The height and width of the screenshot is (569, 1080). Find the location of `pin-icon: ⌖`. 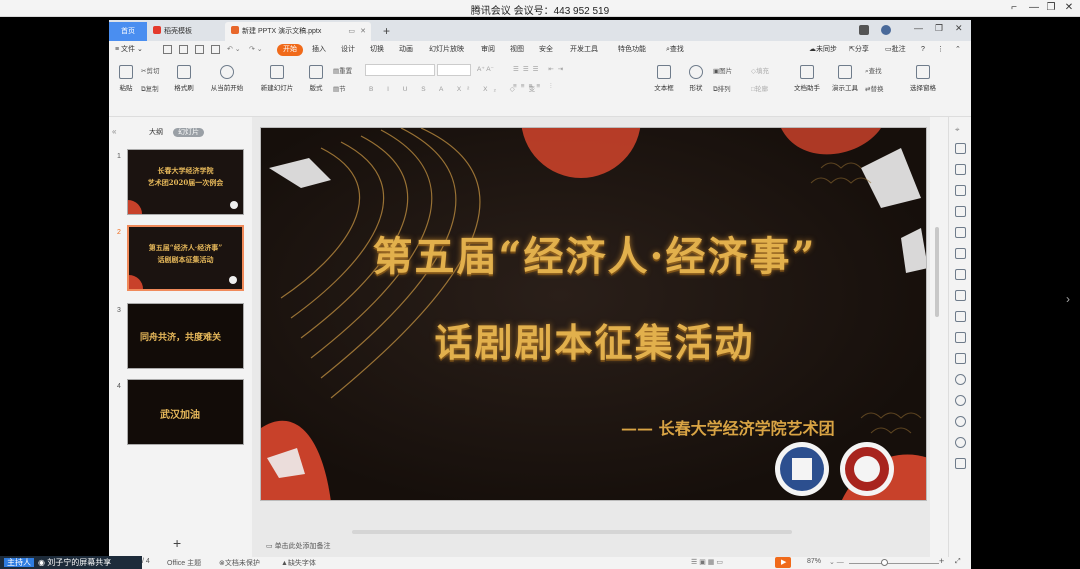

pin-icon: ⌖ is located at coordinates (957, 130).